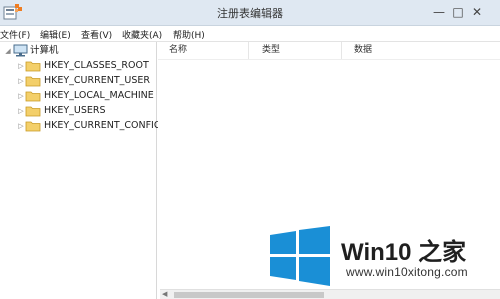  What do you see at coordinates (189, 34) in the screenshot?
I see `menu-help: 帮助(H)` at bounding box center [189, 34].